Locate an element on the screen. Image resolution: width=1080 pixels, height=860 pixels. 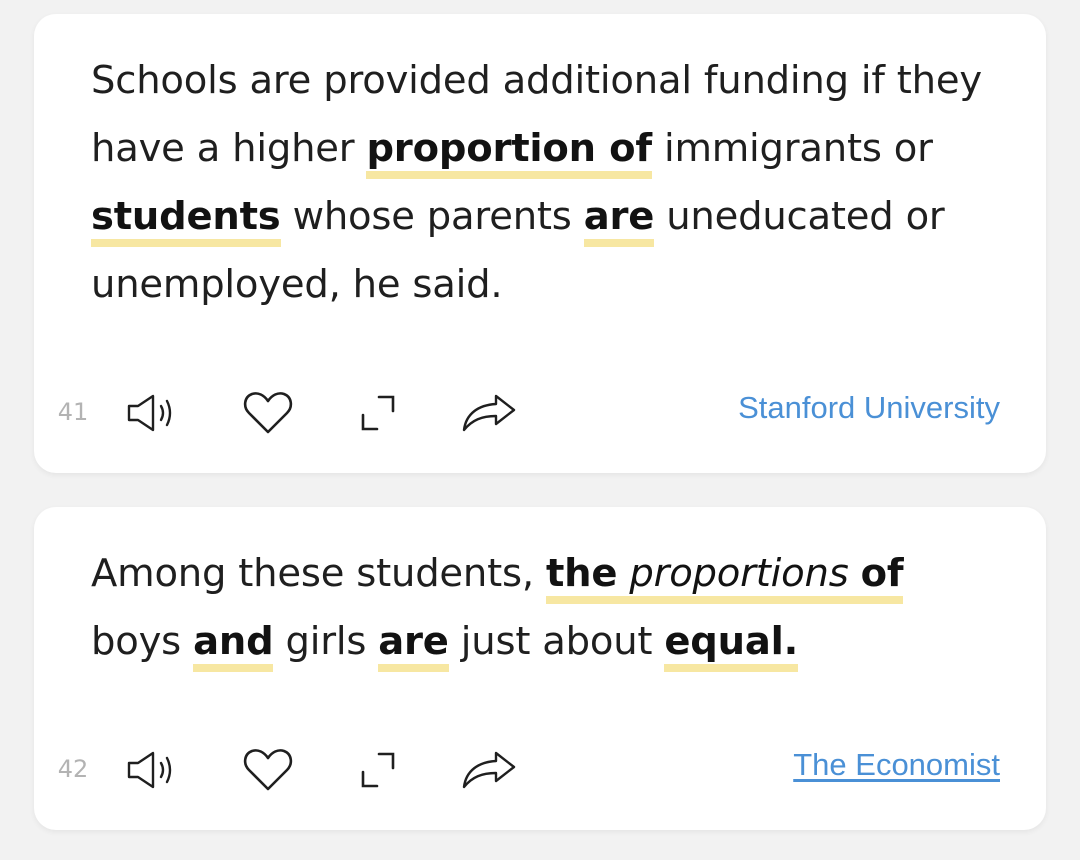
sentence-text: whose parents is located at coordinates (432, 216).